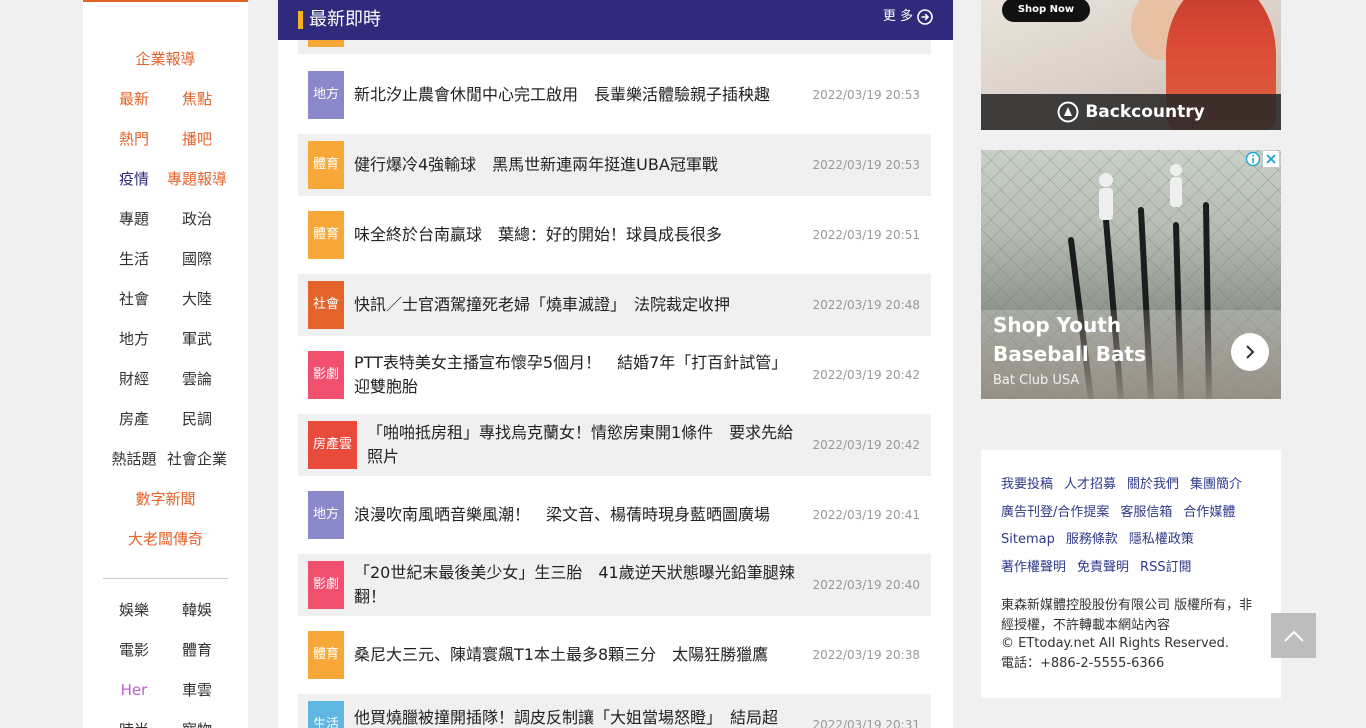  What do you see at coordinates (576, 375) in the screenshot?
I see `news-title: PTT表特美女主播宣布懷孕5個月！ 結婚7年「打百針試管」迎雙胞胎` at bounding box center [576, 375].